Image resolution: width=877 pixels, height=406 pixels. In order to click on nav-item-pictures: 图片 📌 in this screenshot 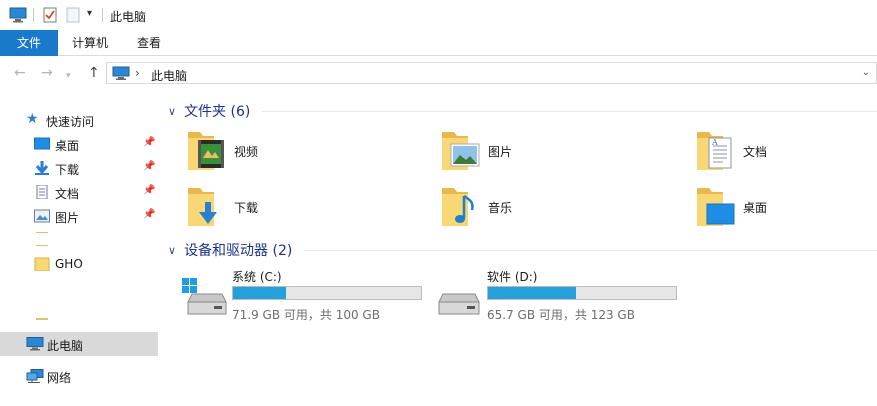, I will do `click(79, 216)`.